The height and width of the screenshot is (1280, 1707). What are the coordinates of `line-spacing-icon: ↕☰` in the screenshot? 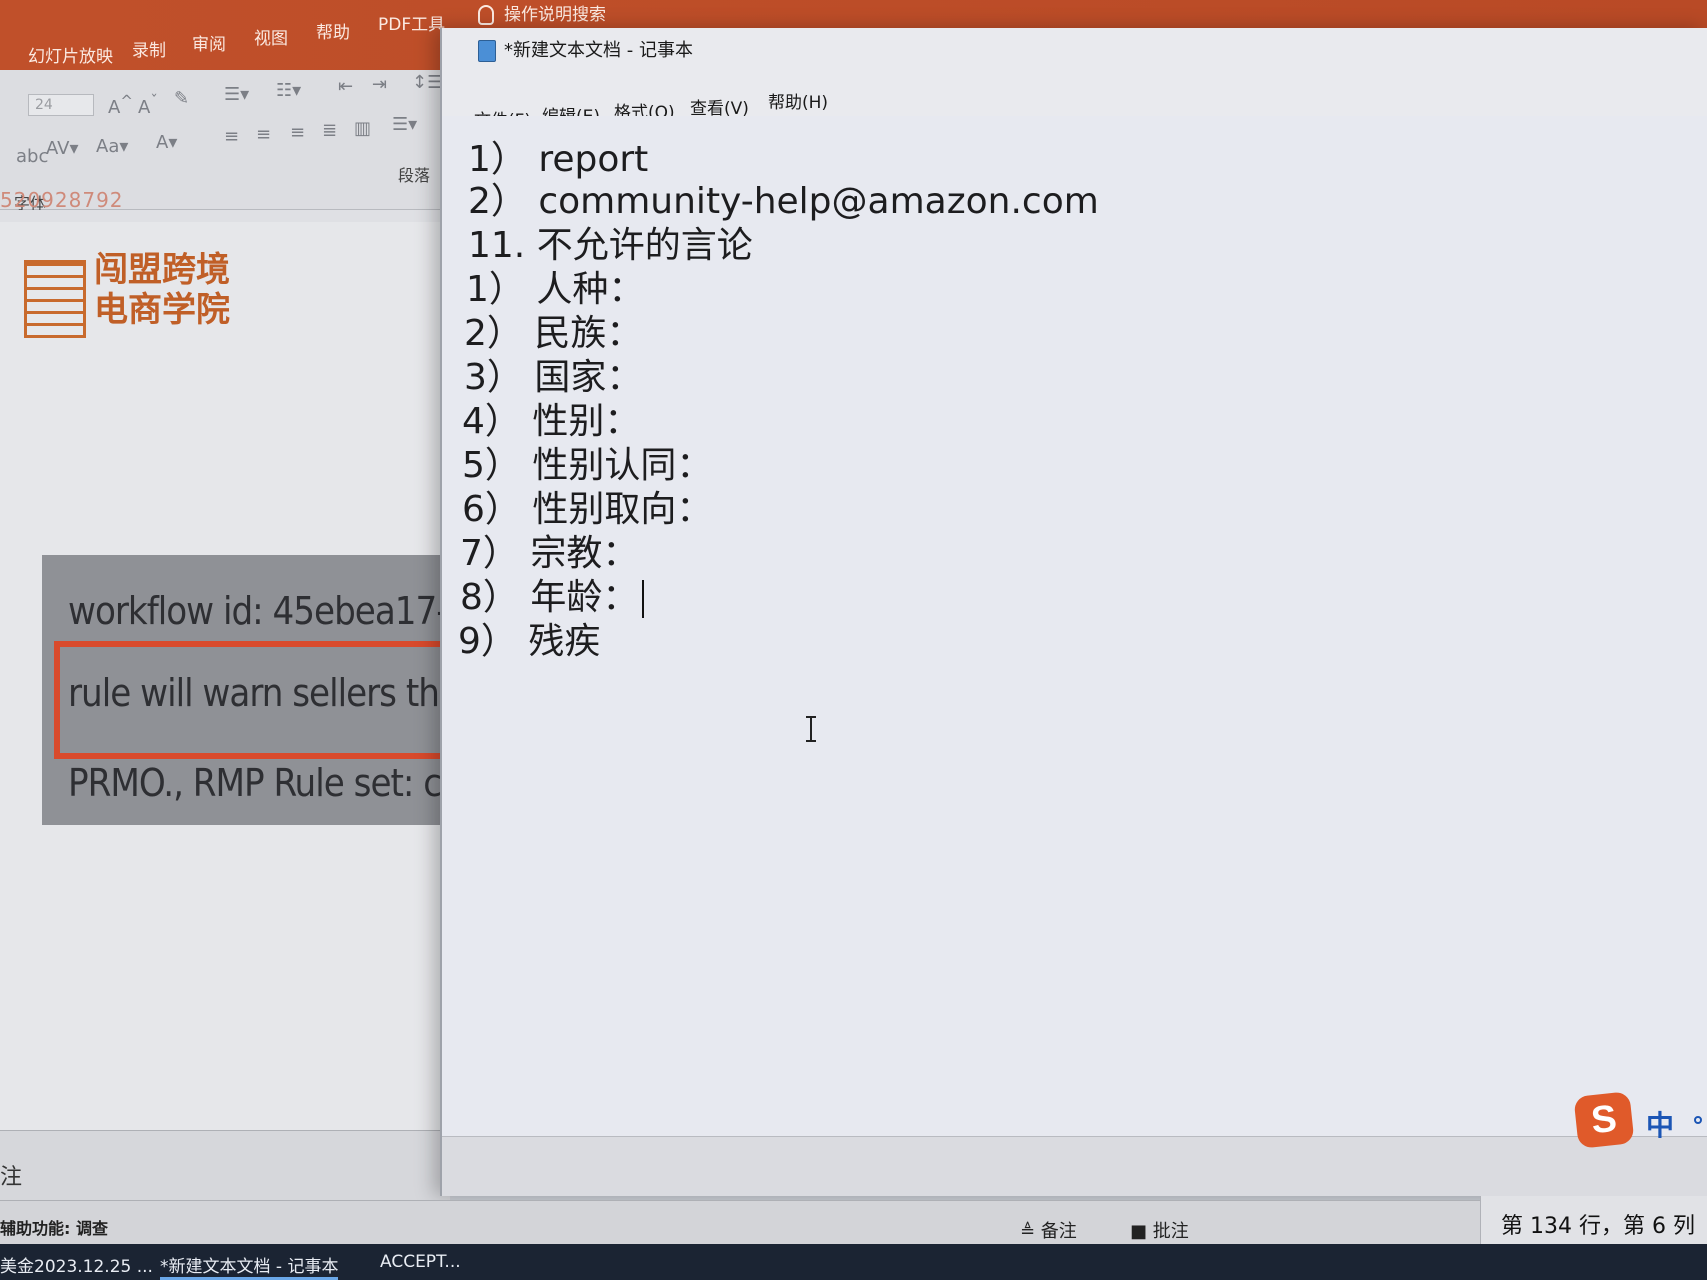 It's located at (427, 82).